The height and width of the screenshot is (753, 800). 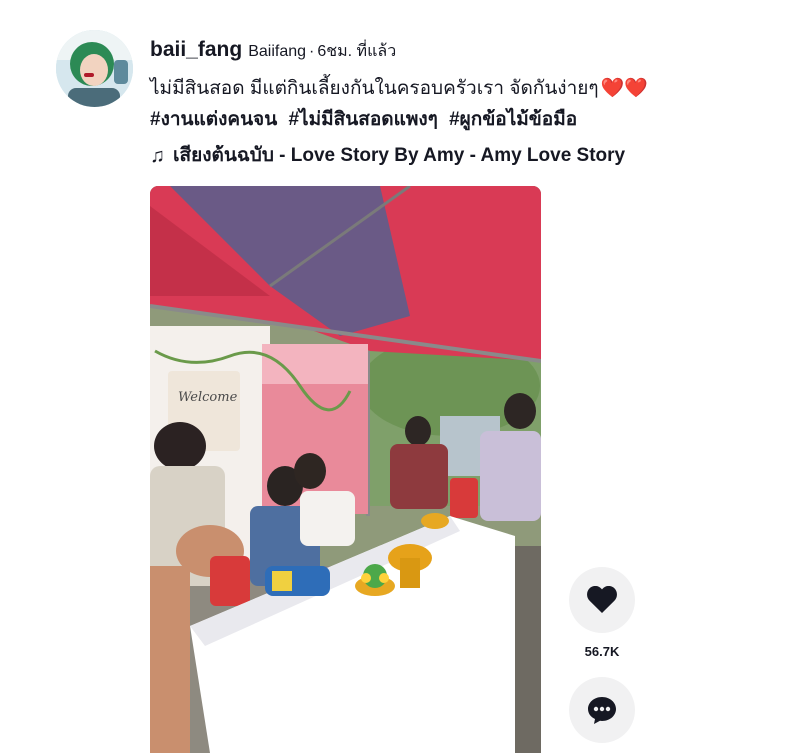 What do you see at coordinates (157, 156) in the screenshot?
I see `music-note-icon: ♫` at bounding box center [157, 156].